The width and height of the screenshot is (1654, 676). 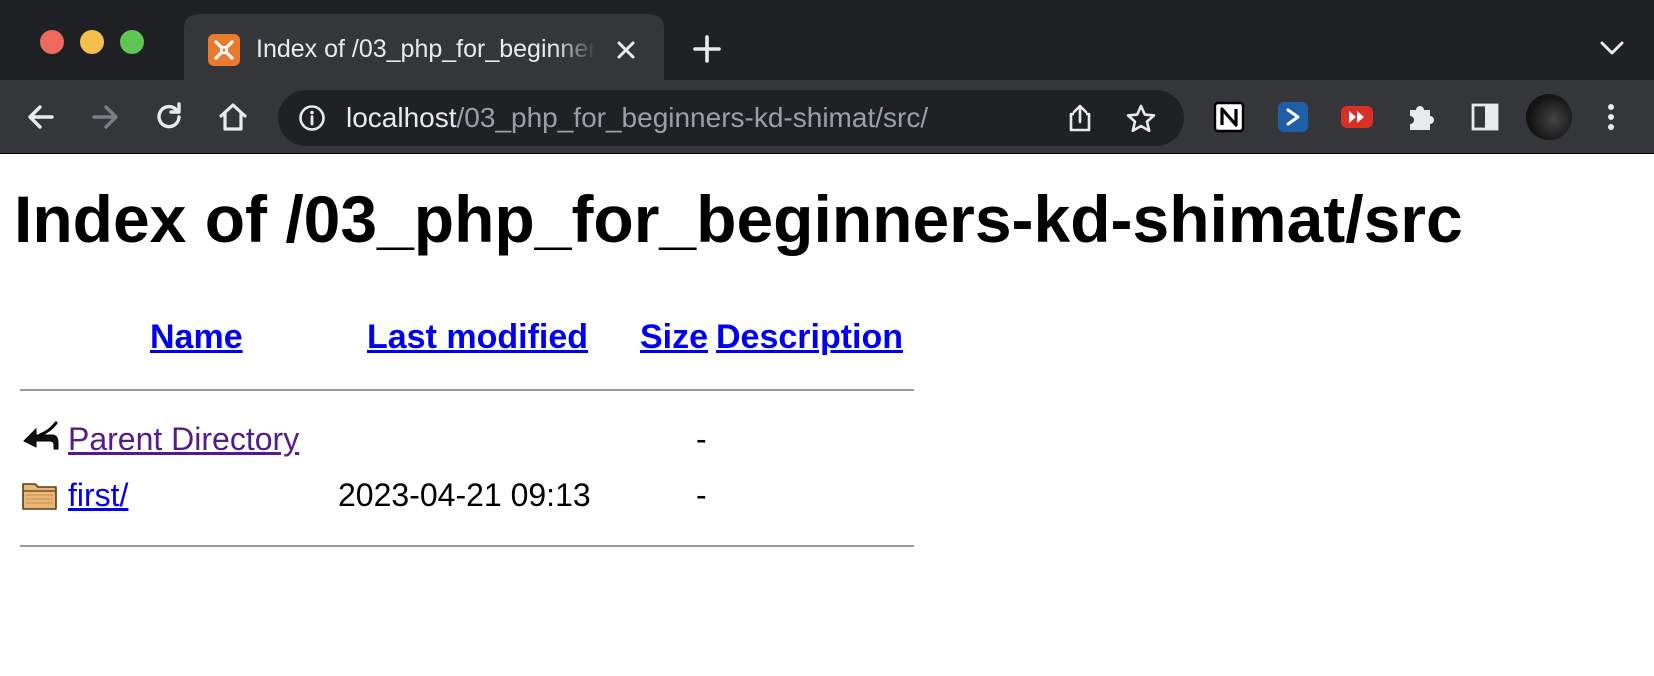 What do you see at coordinates (1141, 119) in the screenshot?
I see `bookmark-star-icon` at bounding box center [1141, 119].